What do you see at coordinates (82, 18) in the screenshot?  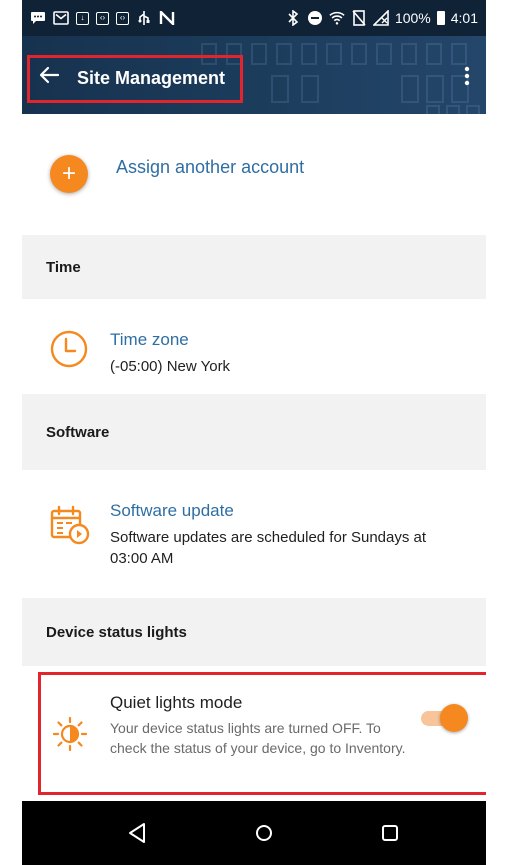 I see `download-icon: ↓` at bounding box center [82, 18].